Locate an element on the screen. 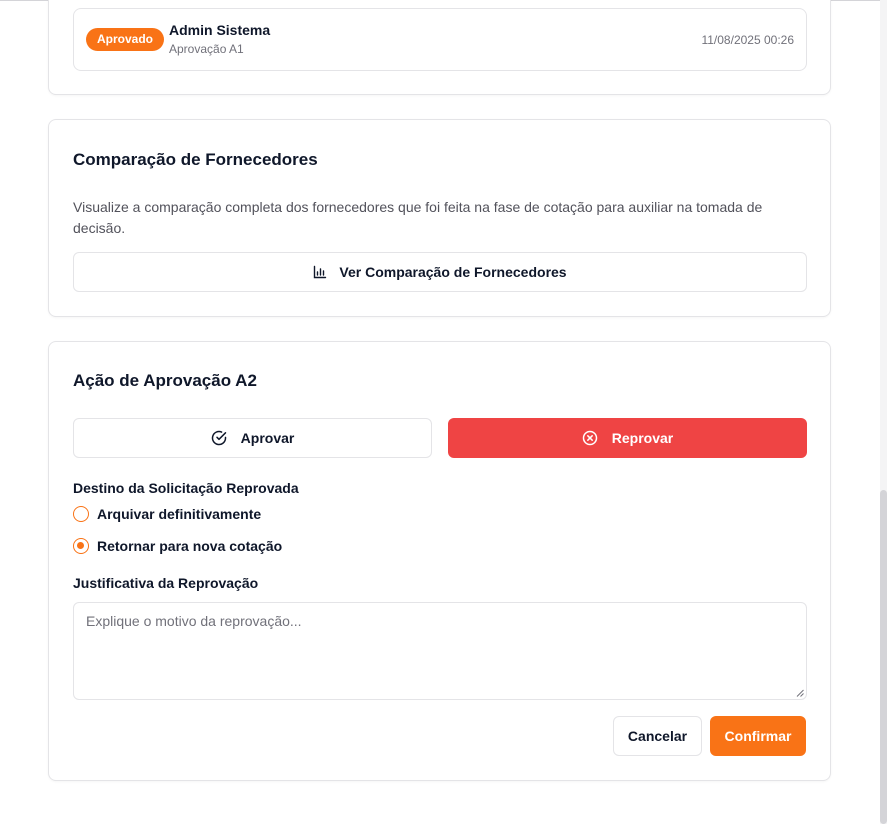 Image resolution: width=887 pixels, height=824 pixels. destination-label: Destino da Solicitação Reprovada is located at coordinates (186, 488).